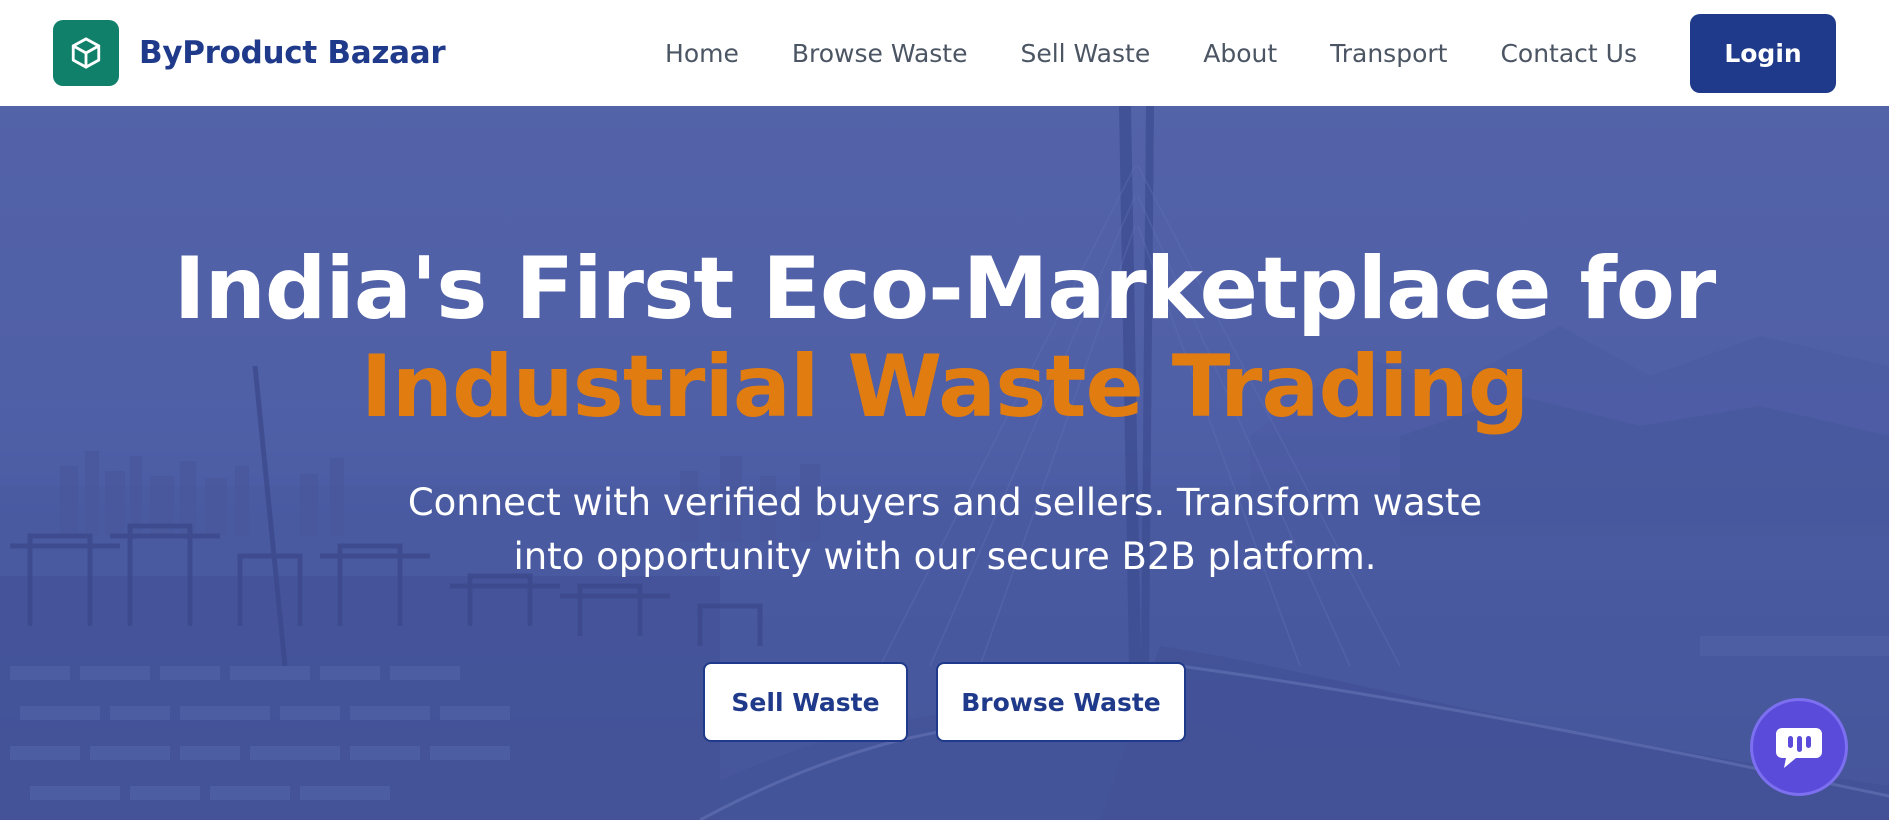  Describe the element at coordinates (805, 702) in the screenshot. I see `sell-waste-button: Sell Waste` at that location.